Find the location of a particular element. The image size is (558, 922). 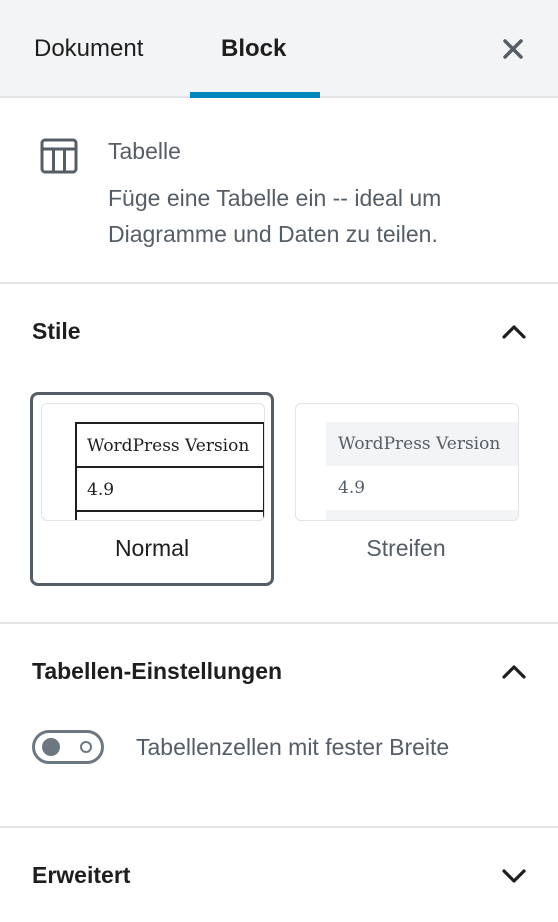

active-tab-indicator is located at coordinates (255, 95).